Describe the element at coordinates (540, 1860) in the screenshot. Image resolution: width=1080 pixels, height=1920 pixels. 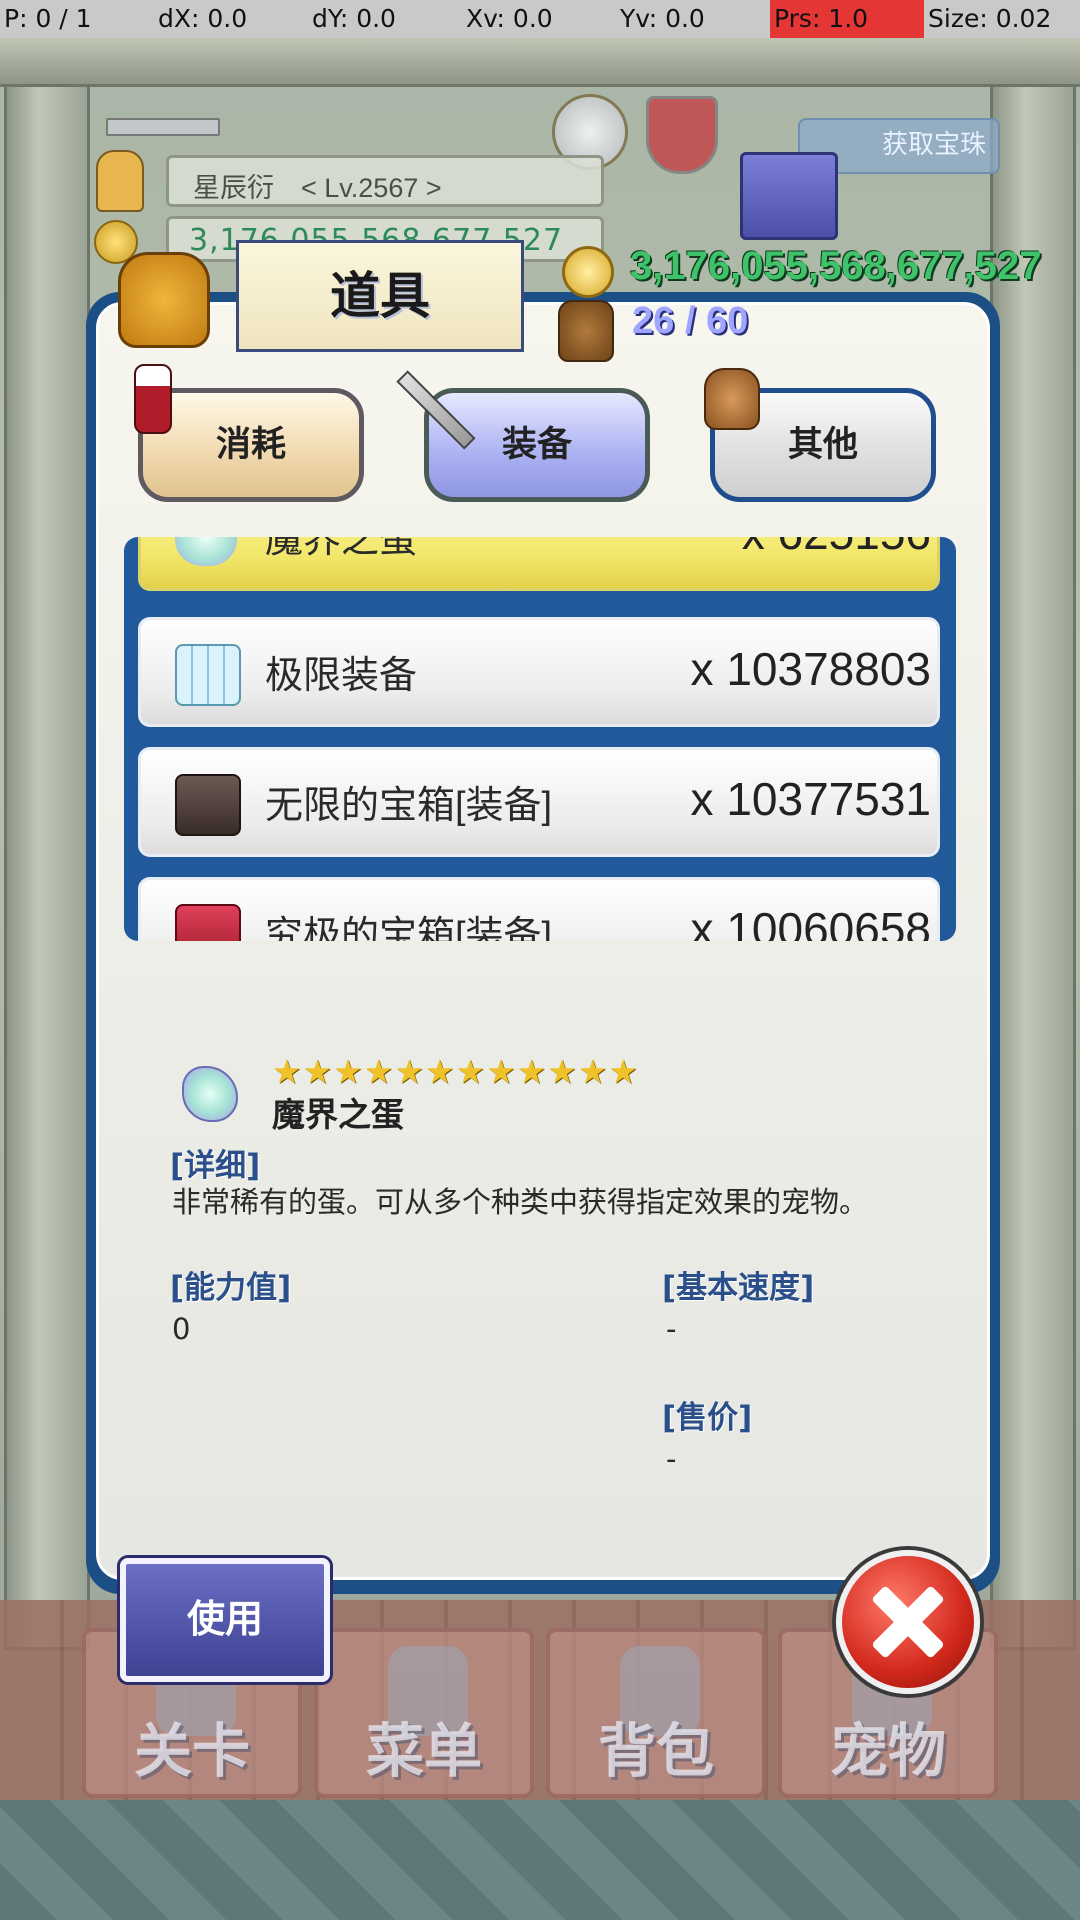
I see `floor` at that location.